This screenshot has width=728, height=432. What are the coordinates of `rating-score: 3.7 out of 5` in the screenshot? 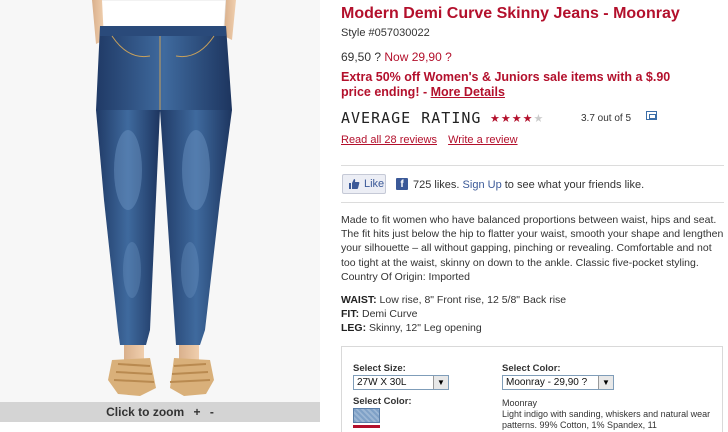 It's located at (606, 118).